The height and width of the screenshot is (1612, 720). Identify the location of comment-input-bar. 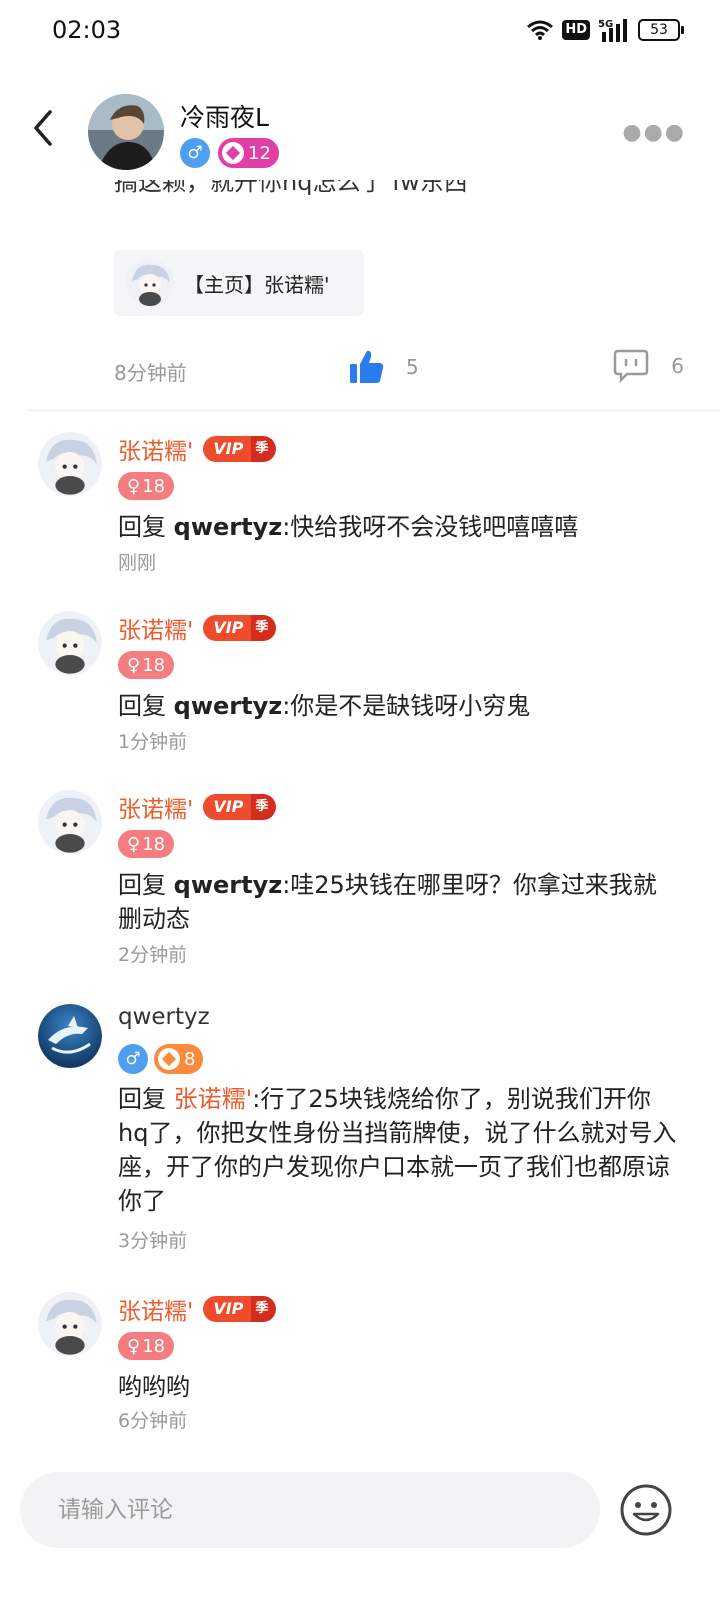
(310, 1510).